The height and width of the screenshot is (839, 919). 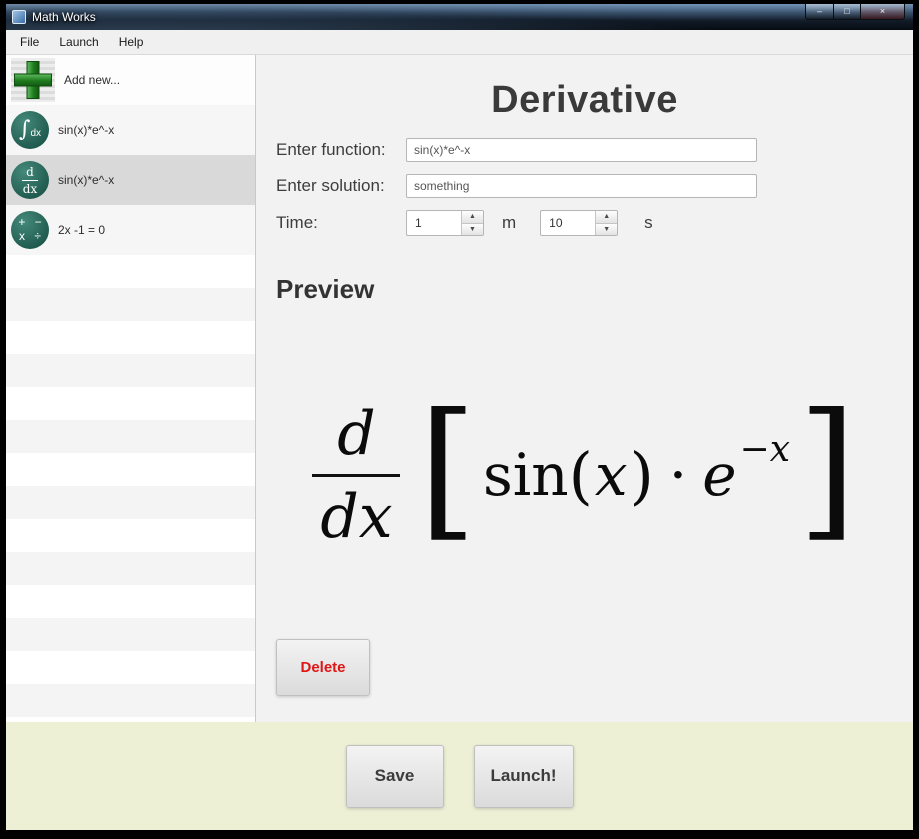 What do you see at coordinates (579, 223) in the screenshot?
I see `seconds-spinner: 10 ▲ ▼` at bounding box center [579, 223].